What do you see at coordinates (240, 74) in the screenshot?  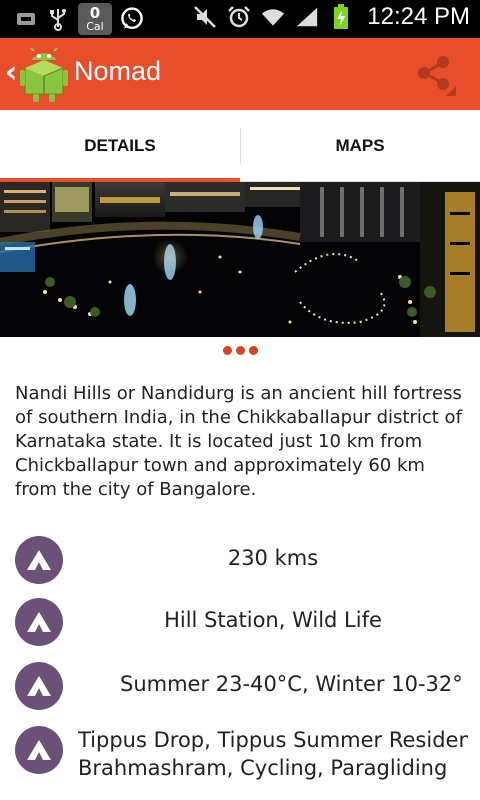 I see `action-bar: ‹ Nomad` at bounding box center [240, 74].